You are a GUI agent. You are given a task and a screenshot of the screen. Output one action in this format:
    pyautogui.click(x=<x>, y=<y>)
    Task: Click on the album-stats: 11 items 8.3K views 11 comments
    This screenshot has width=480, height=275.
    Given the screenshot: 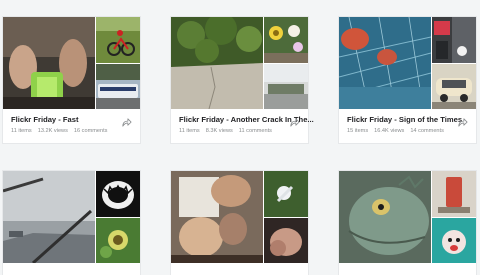 What is the action you would take?
    pyautogui.click(x=228, y=131)
    